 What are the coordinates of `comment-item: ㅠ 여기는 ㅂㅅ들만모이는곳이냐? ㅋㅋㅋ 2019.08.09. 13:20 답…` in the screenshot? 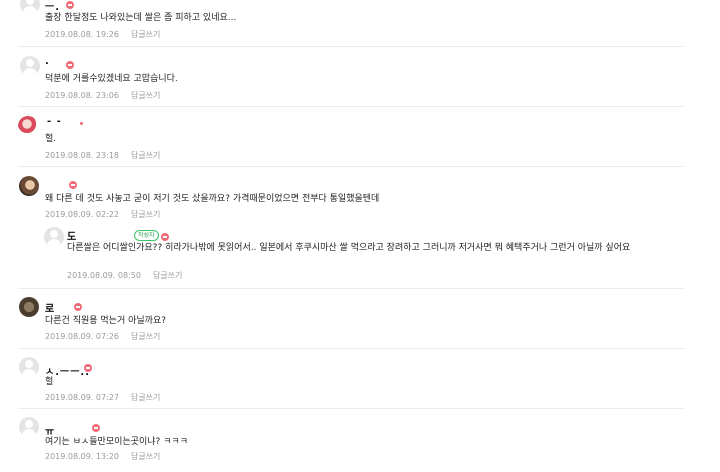 It's located at (350, 440).